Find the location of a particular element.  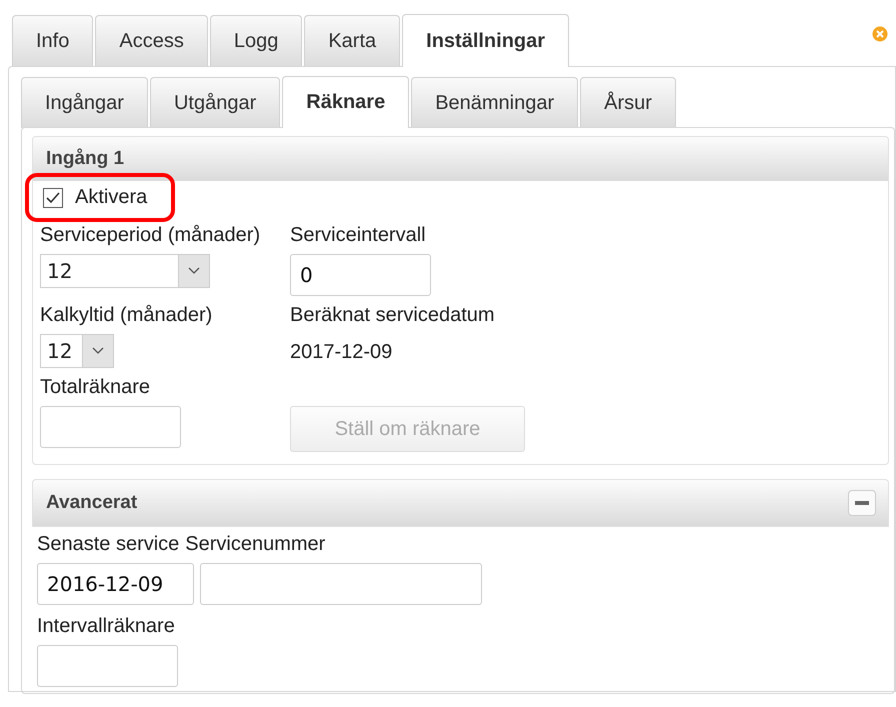

close-icon is located at coordinates (880, 34).